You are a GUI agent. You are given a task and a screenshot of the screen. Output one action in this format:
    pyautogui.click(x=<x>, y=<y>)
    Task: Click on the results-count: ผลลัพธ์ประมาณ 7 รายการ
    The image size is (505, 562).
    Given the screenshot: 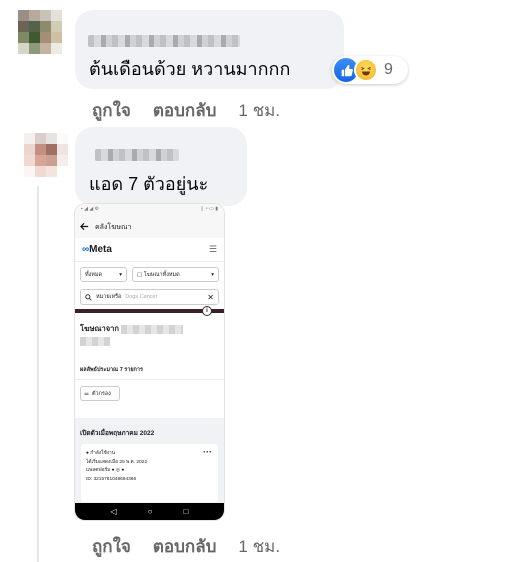 What is the action you would take?
    pyautogui.click(x=149, y=364)
    